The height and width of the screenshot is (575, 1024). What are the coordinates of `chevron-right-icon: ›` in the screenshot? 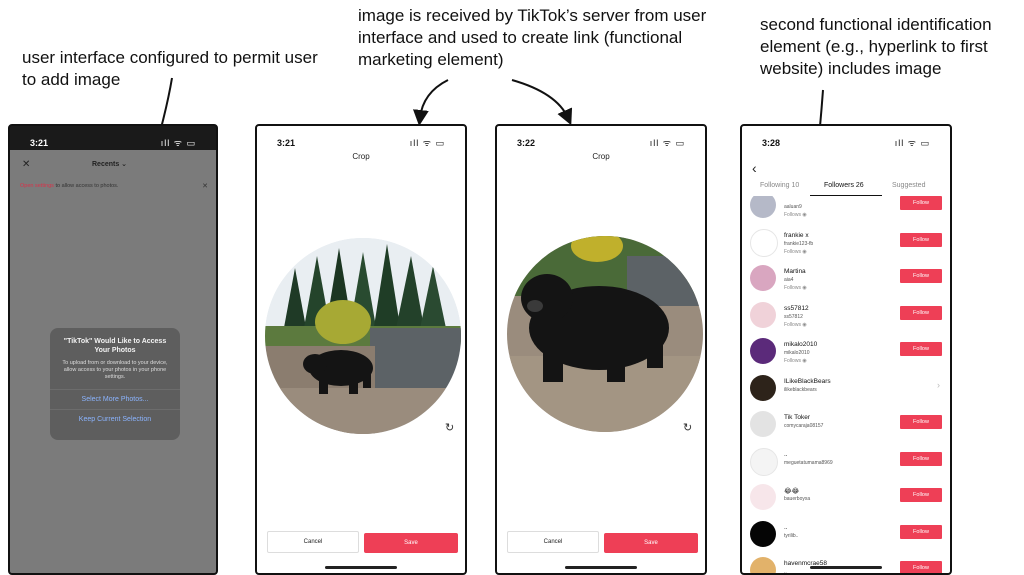 It's located at (938, 384).